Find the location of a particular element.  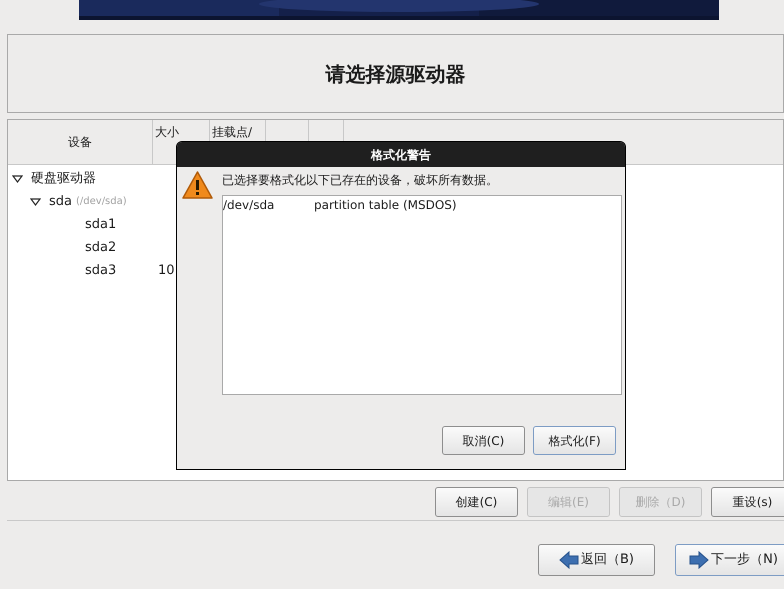

left-arrow-icon is located at coordinates (569, 560).